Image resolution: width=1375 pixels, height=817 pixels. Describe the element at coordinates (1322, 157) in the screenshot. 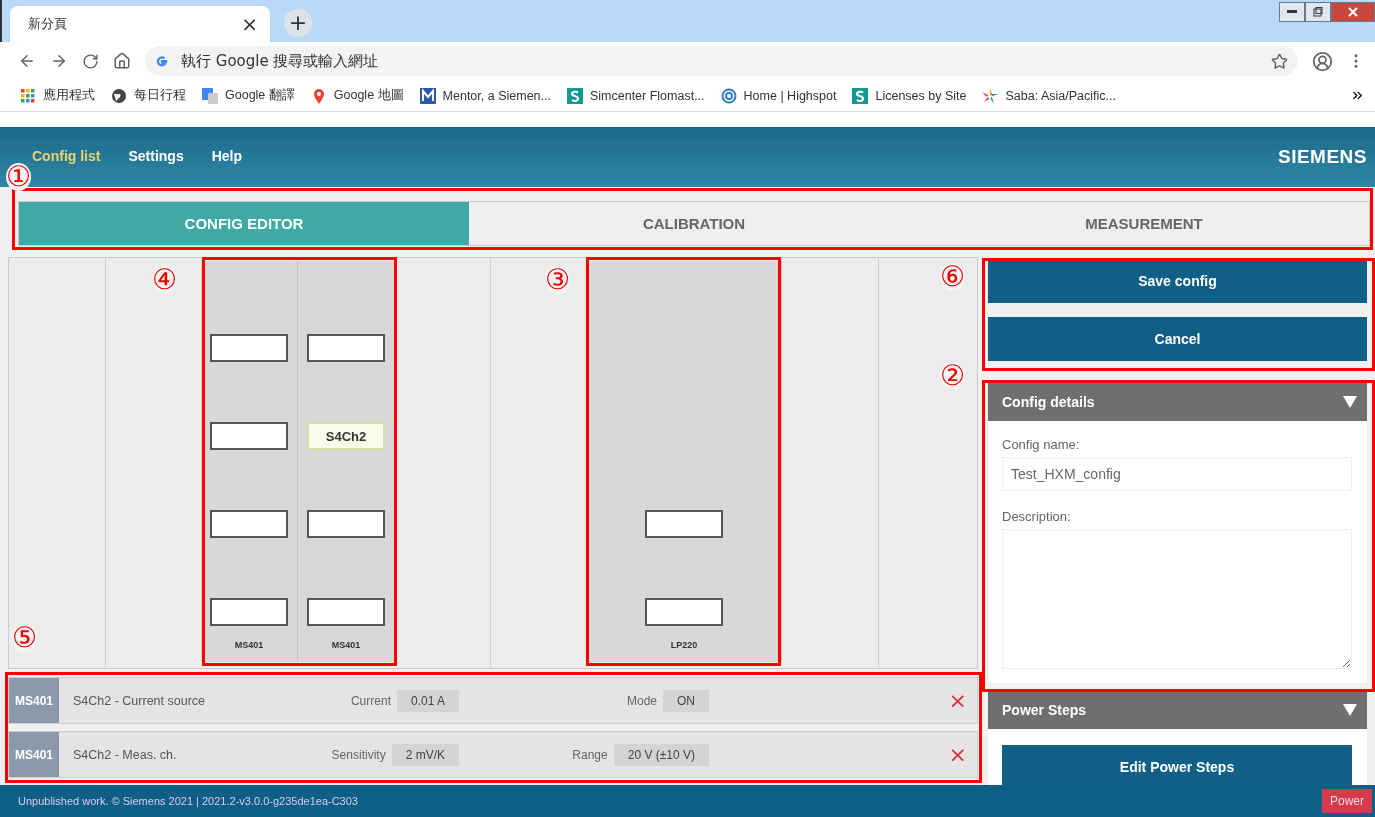

I see `brand-logo: SIEMENS` at that location.